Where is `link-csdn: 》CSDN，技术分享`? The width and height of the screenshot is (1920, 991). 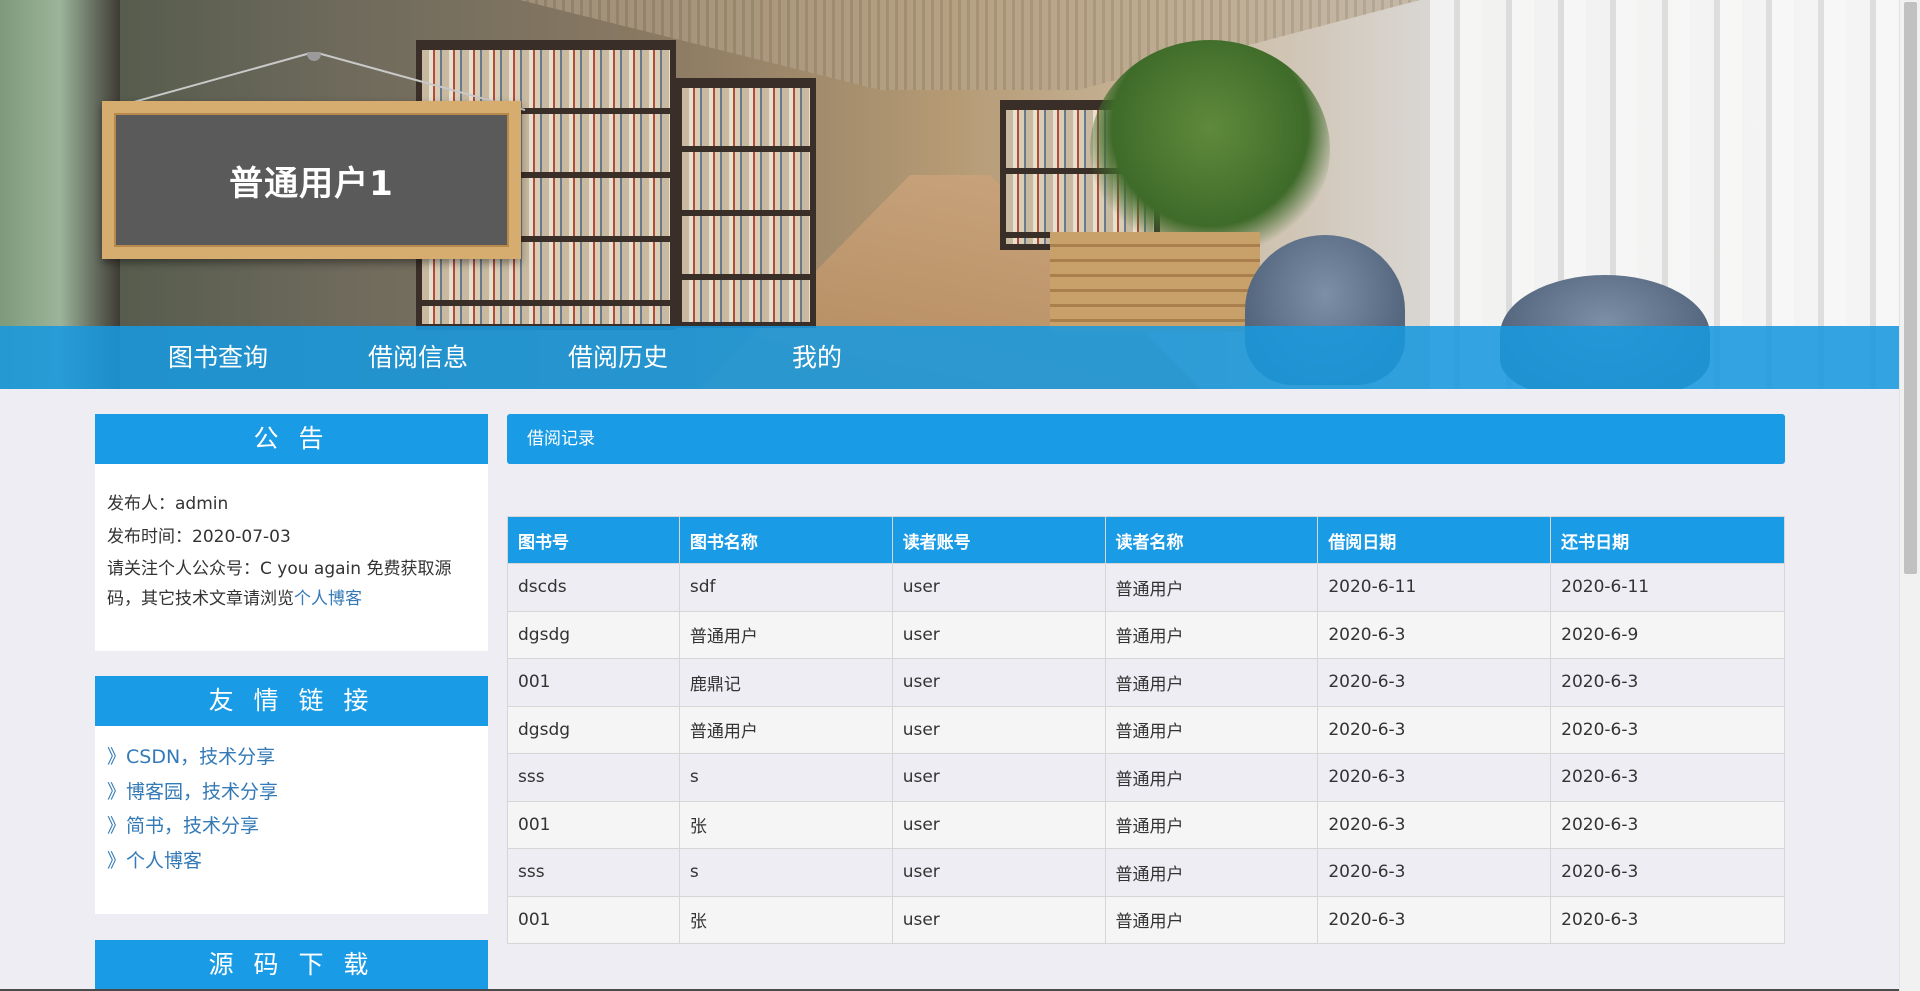
link-csdn: 》CSDN，技术分享 is located at coordinates (291, 757).